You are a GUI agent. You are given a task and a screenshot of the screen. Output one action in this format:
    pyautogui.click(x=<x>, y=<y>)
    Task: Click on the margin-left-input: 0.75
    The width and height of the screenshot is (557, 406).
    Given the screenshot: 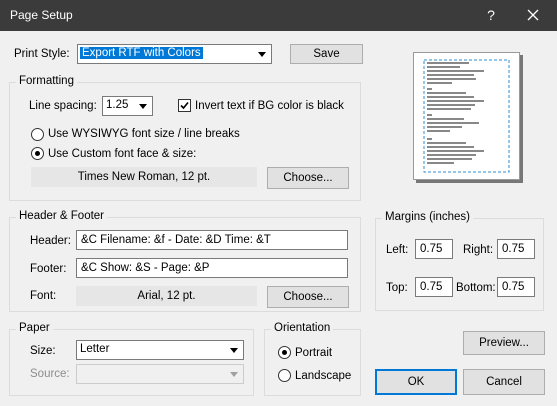 What is the action you would take?
    pyautogui.click(x=434, y=249)
    